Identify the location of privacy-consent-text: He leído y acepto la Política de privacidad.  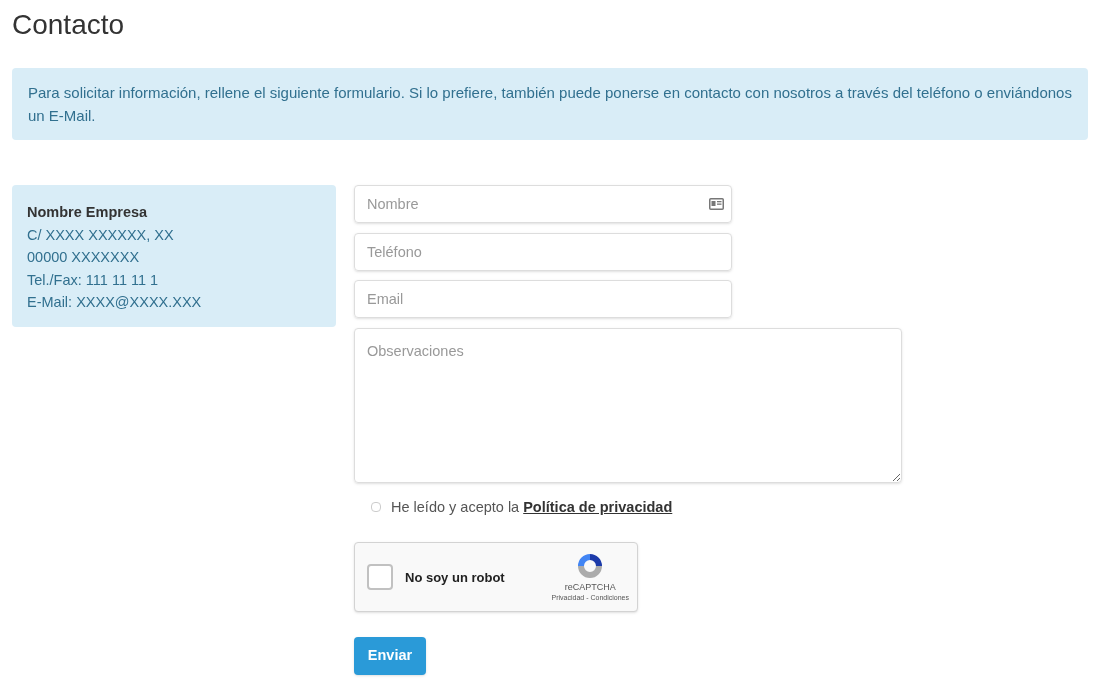
(532, 507).